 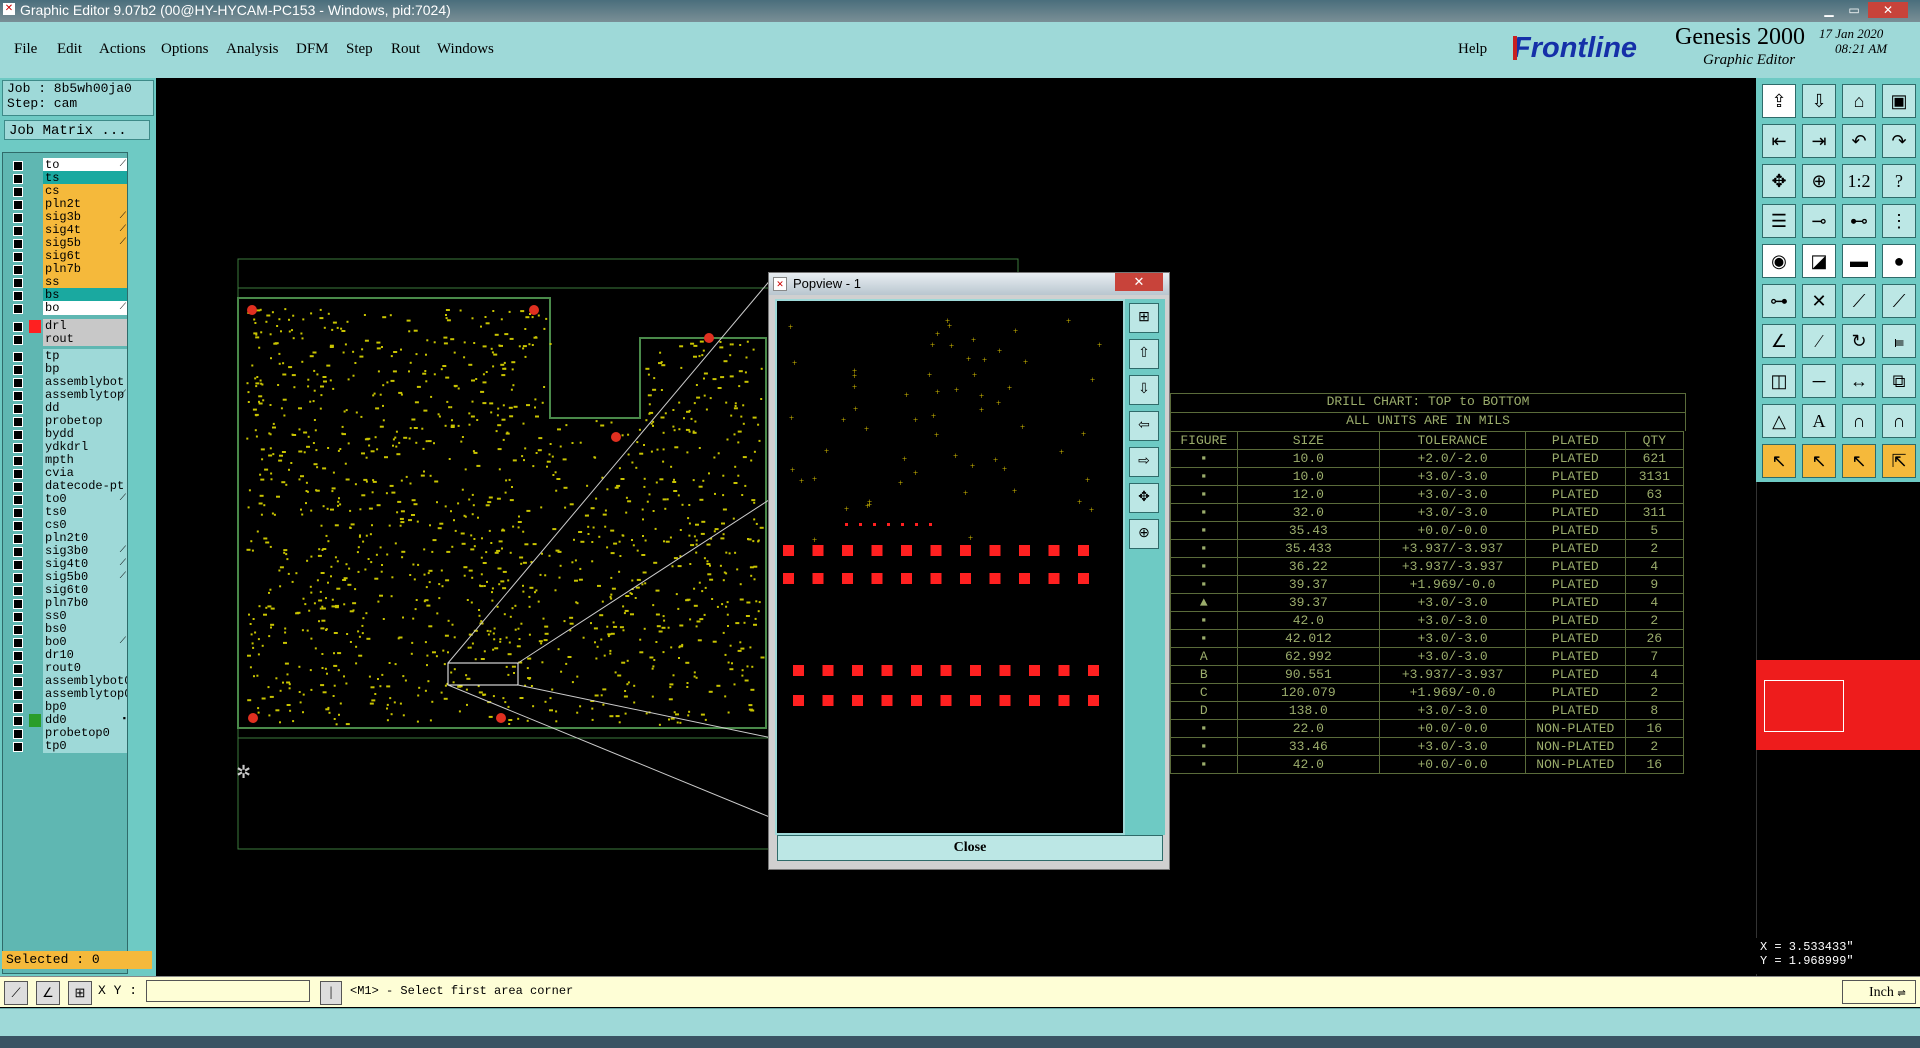 What do you see at coordinates (85, 655) in the screenshot?
I see `layer-name: dr10` at bounding box center [85, 655].